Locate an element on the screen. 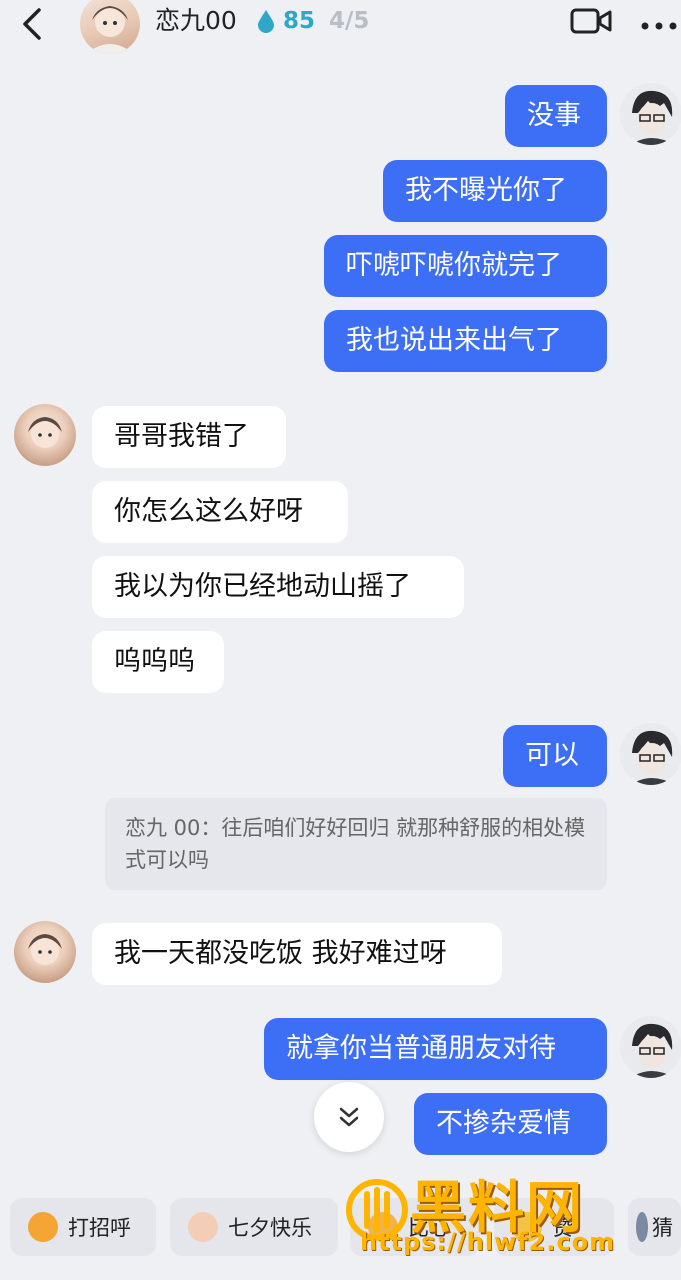 This screenshot has height=1280, width=681. incoming-message: 呜呜呜 is located at coordinates (158, 662).